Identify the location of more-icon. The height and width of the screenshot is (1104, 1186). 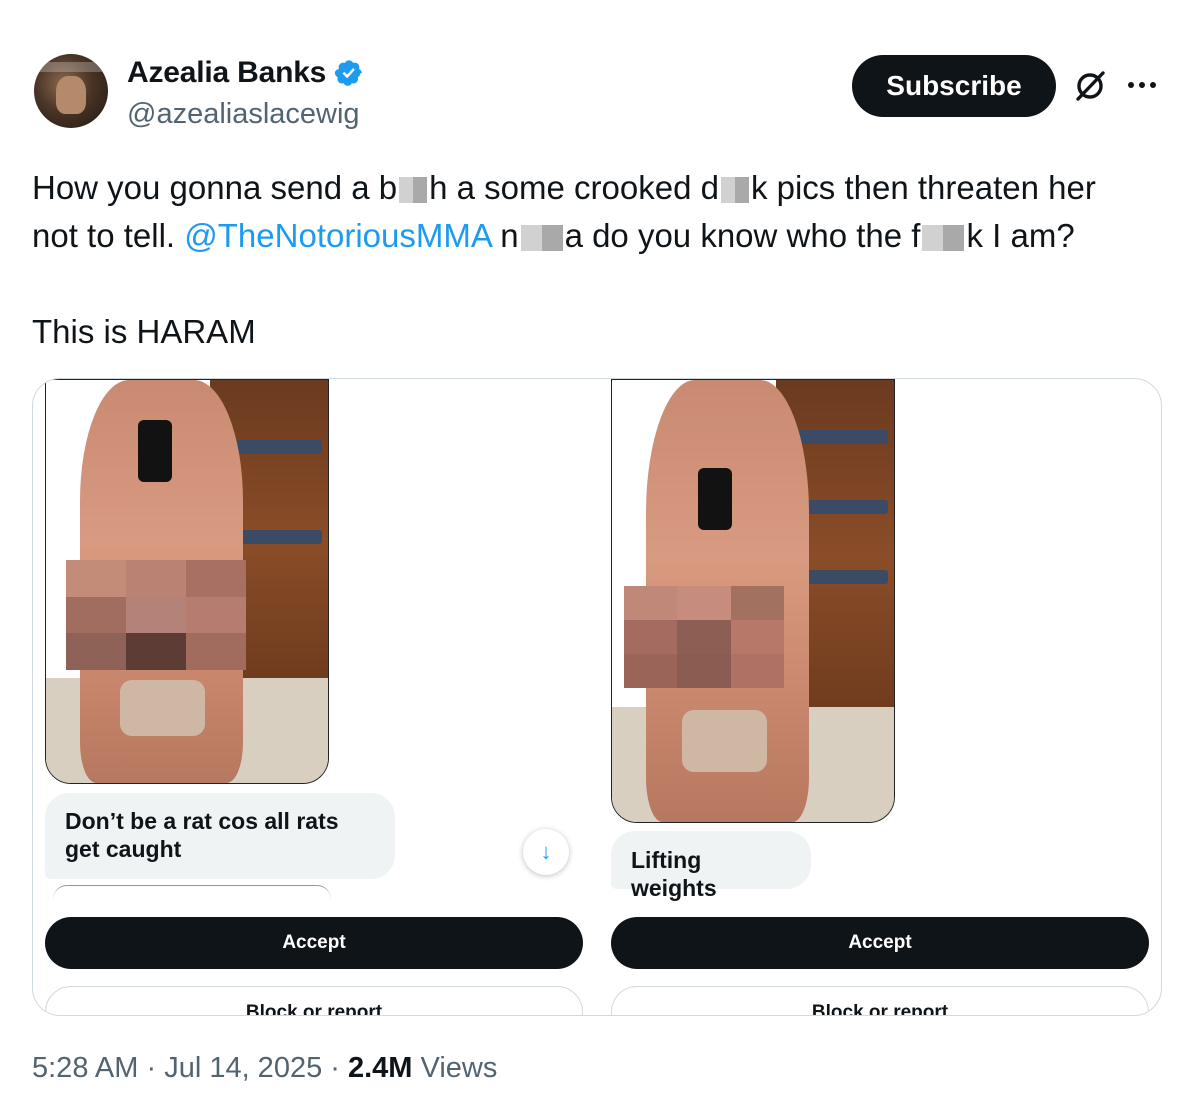
(1142, 85).